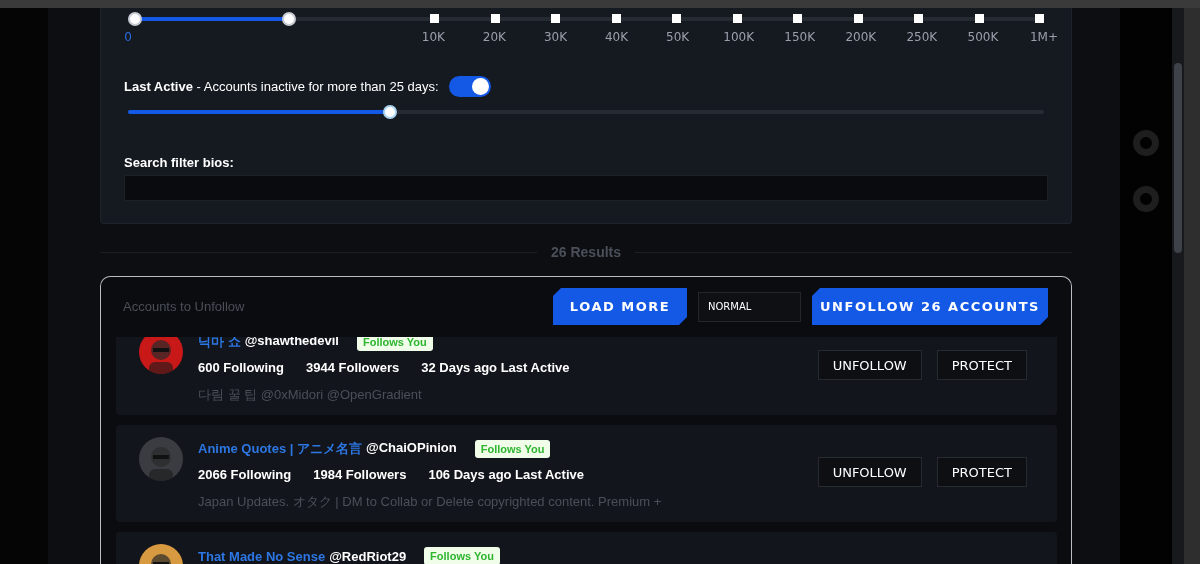 This screenshot has height=564, width=1200. What do you see at coordinates (411, 448) in the screenshot?
I see `account-handle: @ChaiOPinion` at bounding box center [411, 448].